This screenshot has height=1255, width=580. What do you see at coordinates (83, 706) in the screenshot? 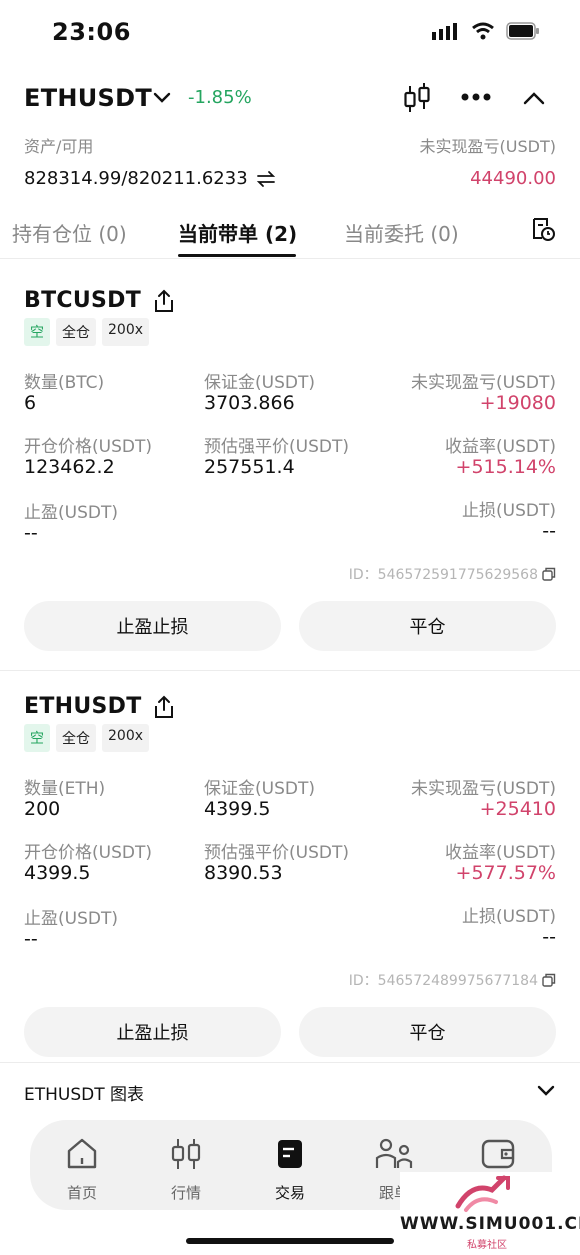
I see `position-symbol: ETHUSDT` at bounding box center [83, 706].